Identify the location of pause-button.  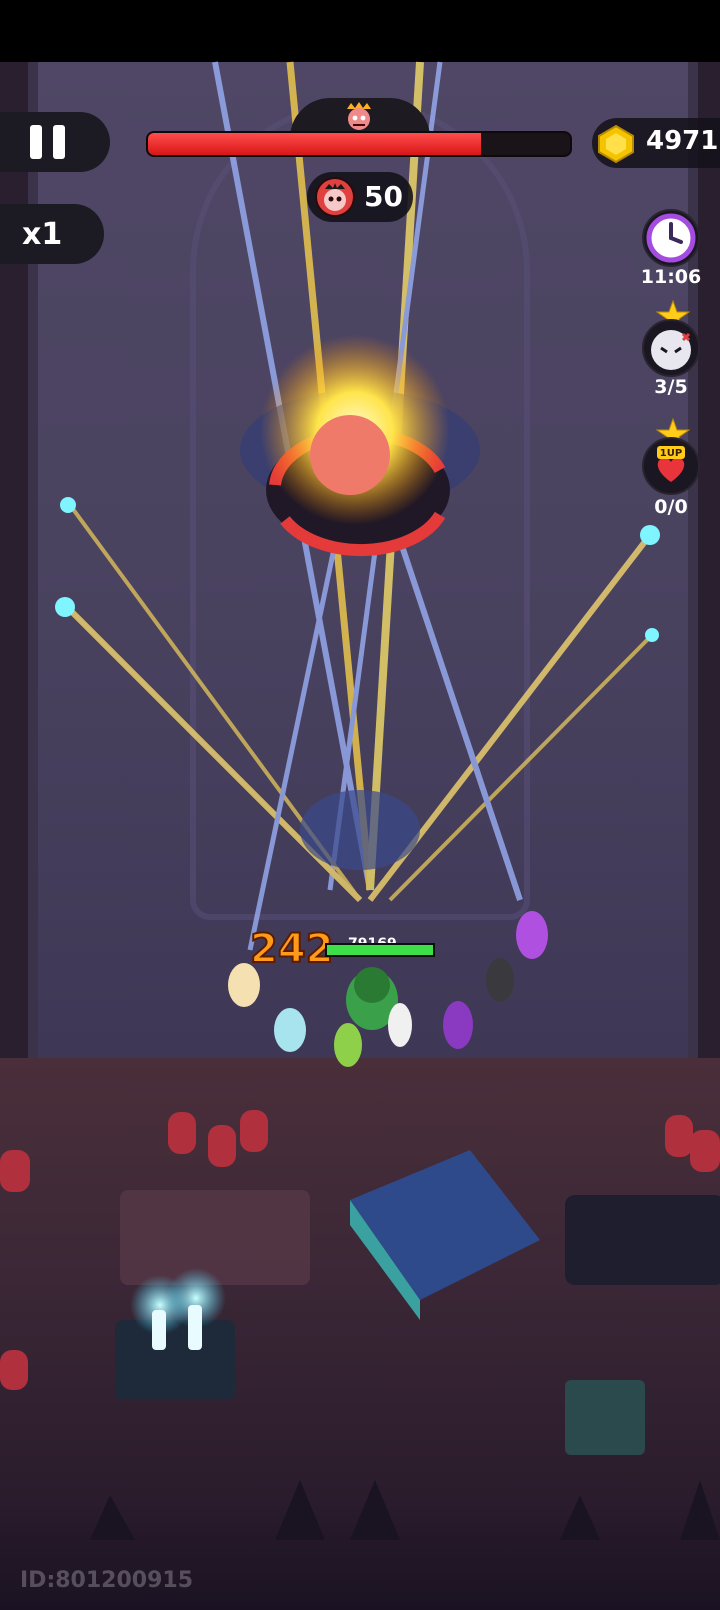
(55, 142).